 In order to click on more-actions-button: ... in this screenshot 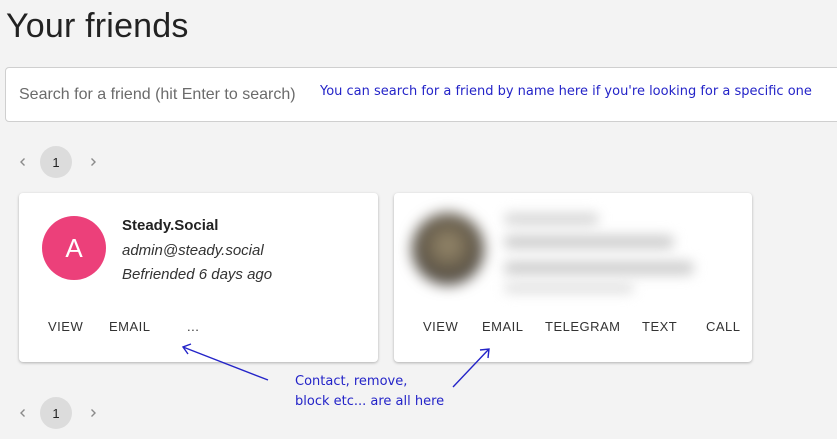, I will do `click(193, 326)`.